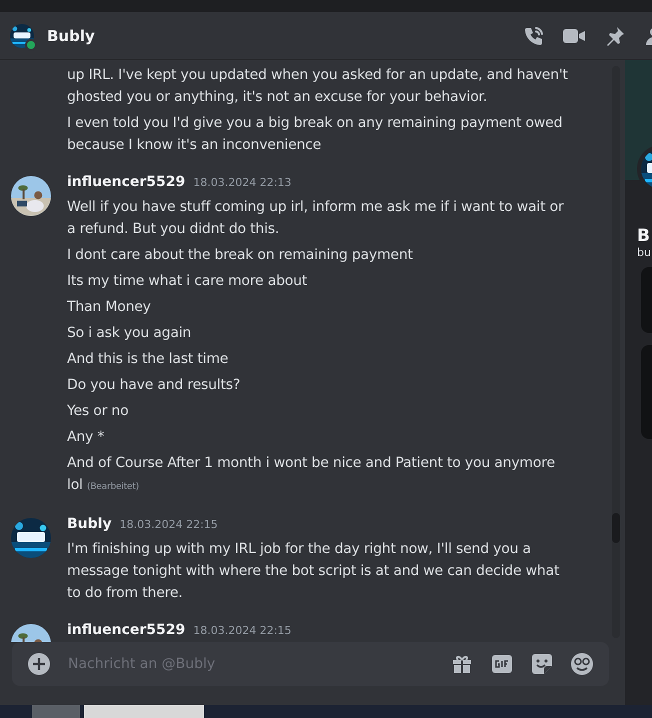 The height and width of the screenshot is (718, 652). What do you see at coordinates (316, 218) in the screenshot?
I see `message-text: Well if you have stuff coming up irl, inform me ask me if i want to wait or a refund. But you didnt do this.` at bounding box center [316, 218].